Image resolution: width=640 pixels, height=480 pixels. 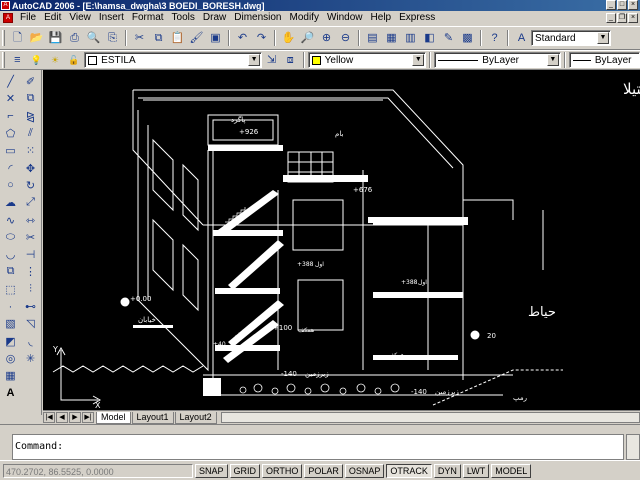 What do you see at coordinates (372, 38) in the screenshot?
I see `properties-icon: ▤` at bounding box center [372, 38].